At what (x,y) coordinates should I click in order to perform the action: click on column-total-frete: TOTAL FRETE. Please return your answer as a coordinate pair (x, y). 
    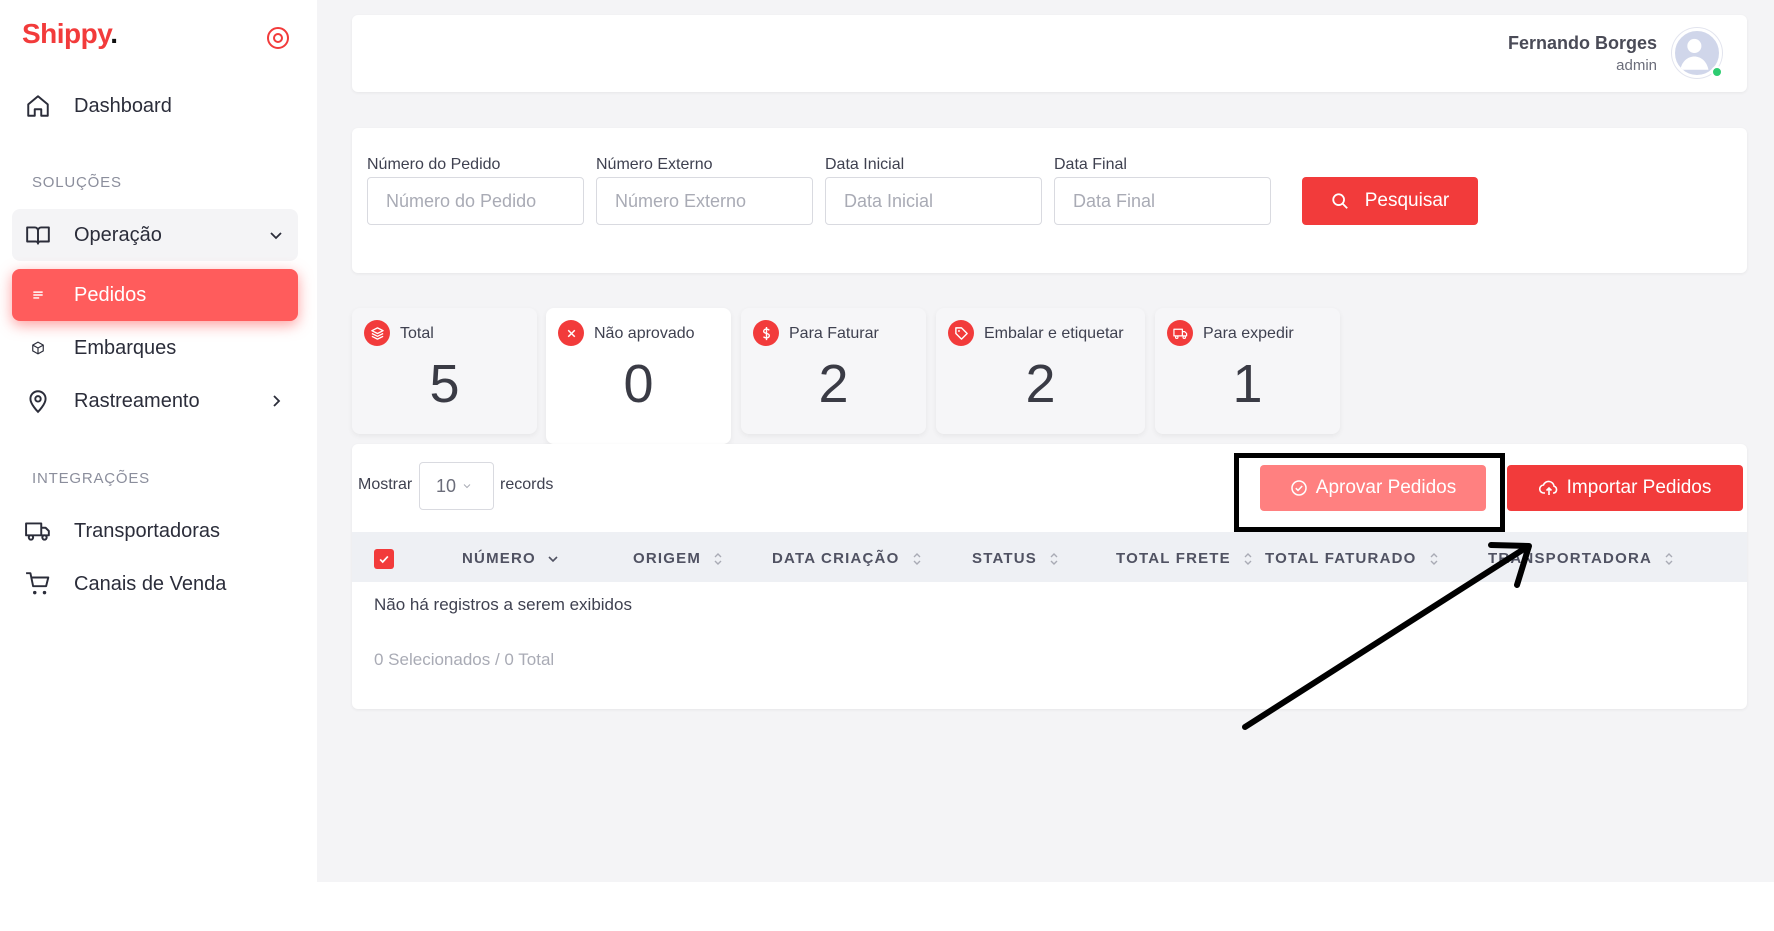
    Looking at the image, I should click on (1185, 559).